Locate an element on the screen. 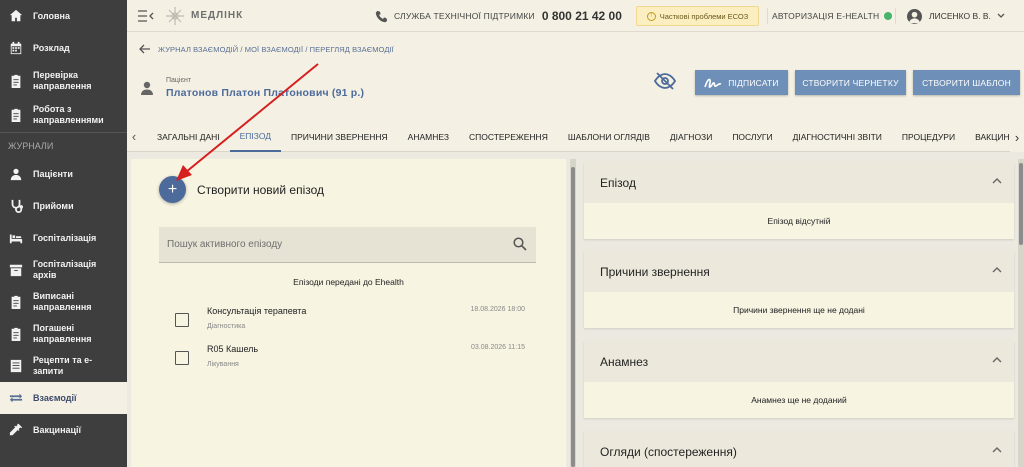  card-observations: Огляди (спостереження) is located at coordinates (799, 449).